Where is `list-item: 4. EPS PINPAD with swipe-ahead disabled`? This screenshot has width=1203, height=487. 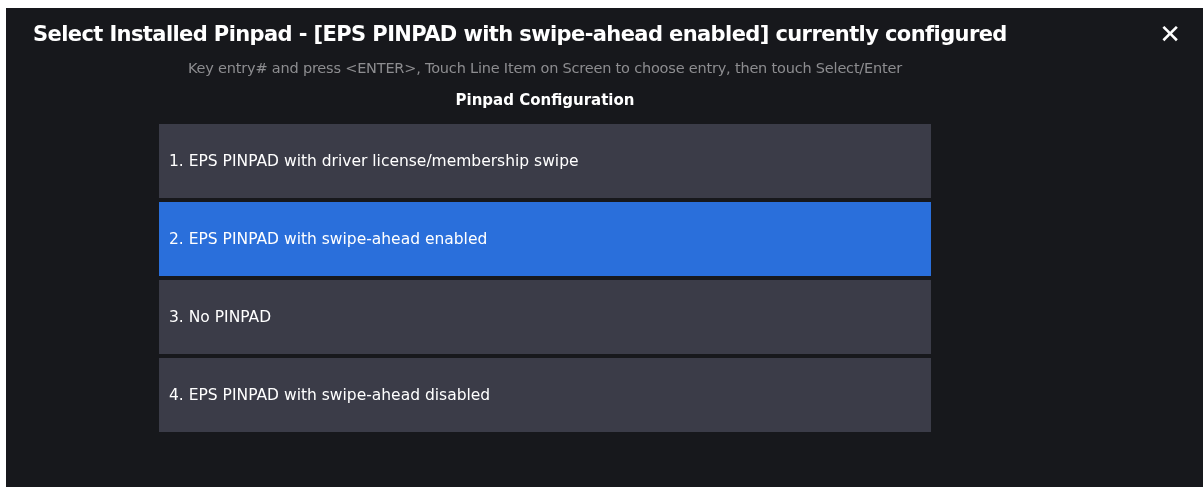 list-item: 4. EPS PINPAD with swipe-ahead disabled is located at coordinates (545, 395).